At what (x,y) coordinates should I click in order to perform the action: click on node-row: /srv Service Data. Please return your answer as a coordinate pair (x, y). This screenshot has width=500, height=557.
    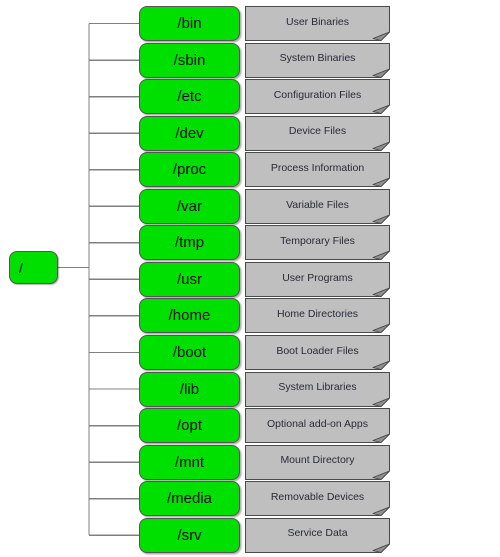
    Looking at the image, I should click on (250, 535).